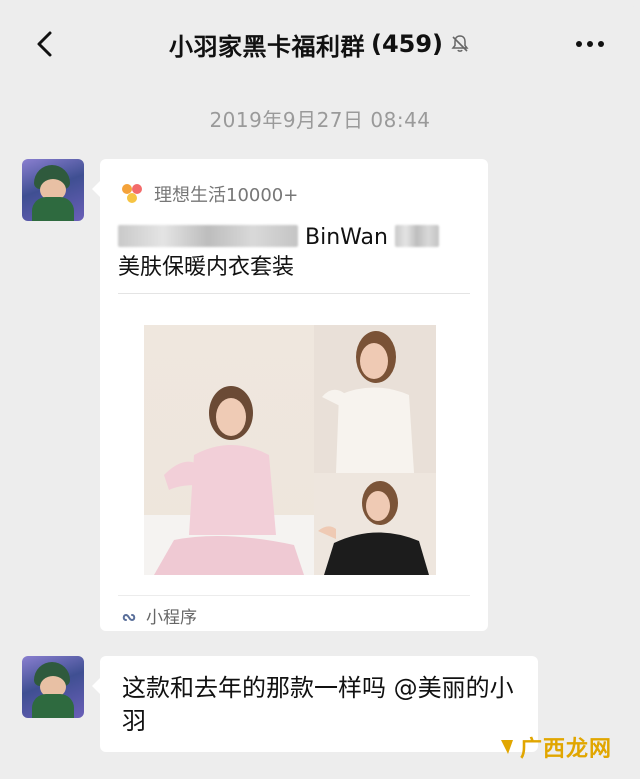 The image size is (640, 779). I want to click on mini-program-footer: 小程序, so click(158, 615).